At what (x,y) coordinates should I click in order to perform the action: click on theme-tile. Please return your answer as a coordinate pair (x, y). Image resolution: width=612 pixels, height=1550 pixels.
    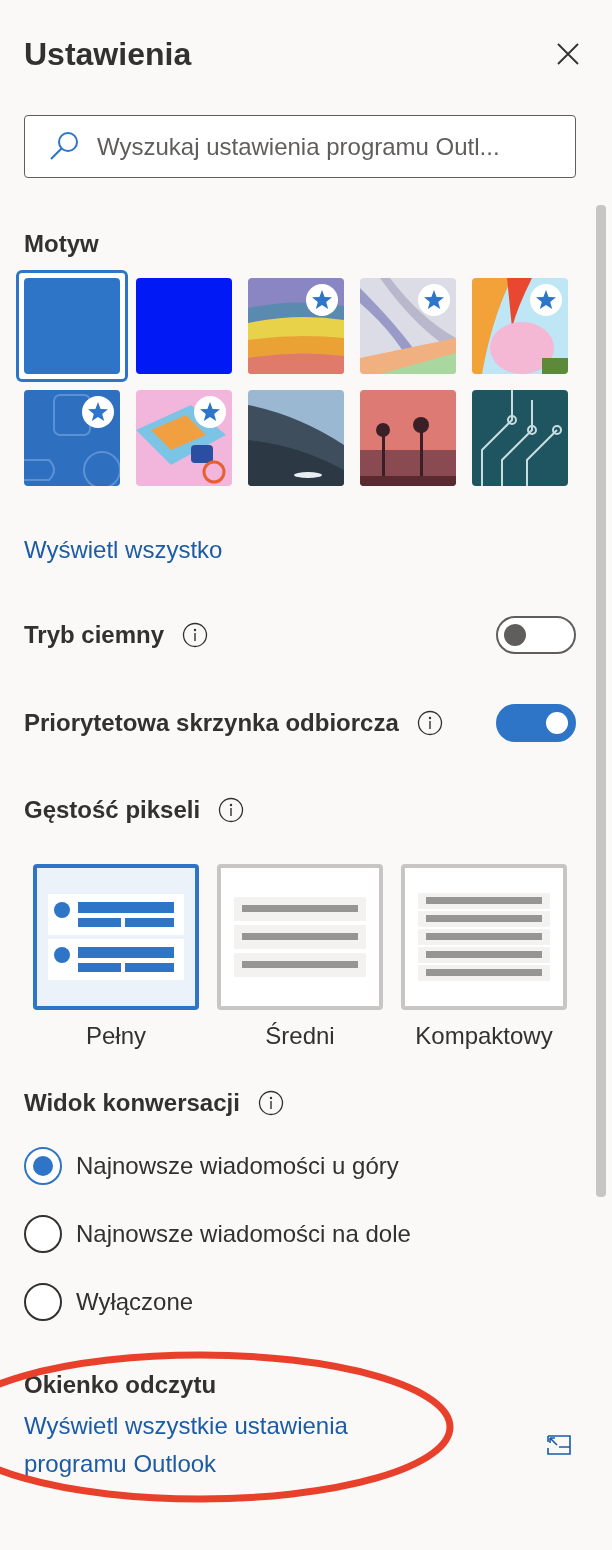
    Looking at the image, I should click on (72, 326).